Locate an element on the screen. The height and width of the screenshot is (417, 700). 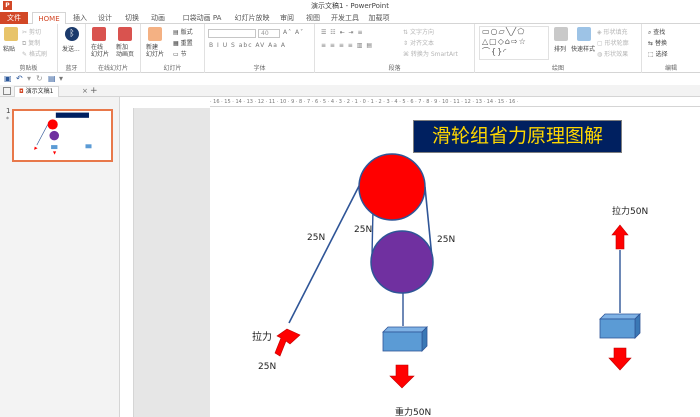
online-slides-group: 在线 幻灯片 新加 动画页 在线幻灯片 is located at coordinates (113, 48).